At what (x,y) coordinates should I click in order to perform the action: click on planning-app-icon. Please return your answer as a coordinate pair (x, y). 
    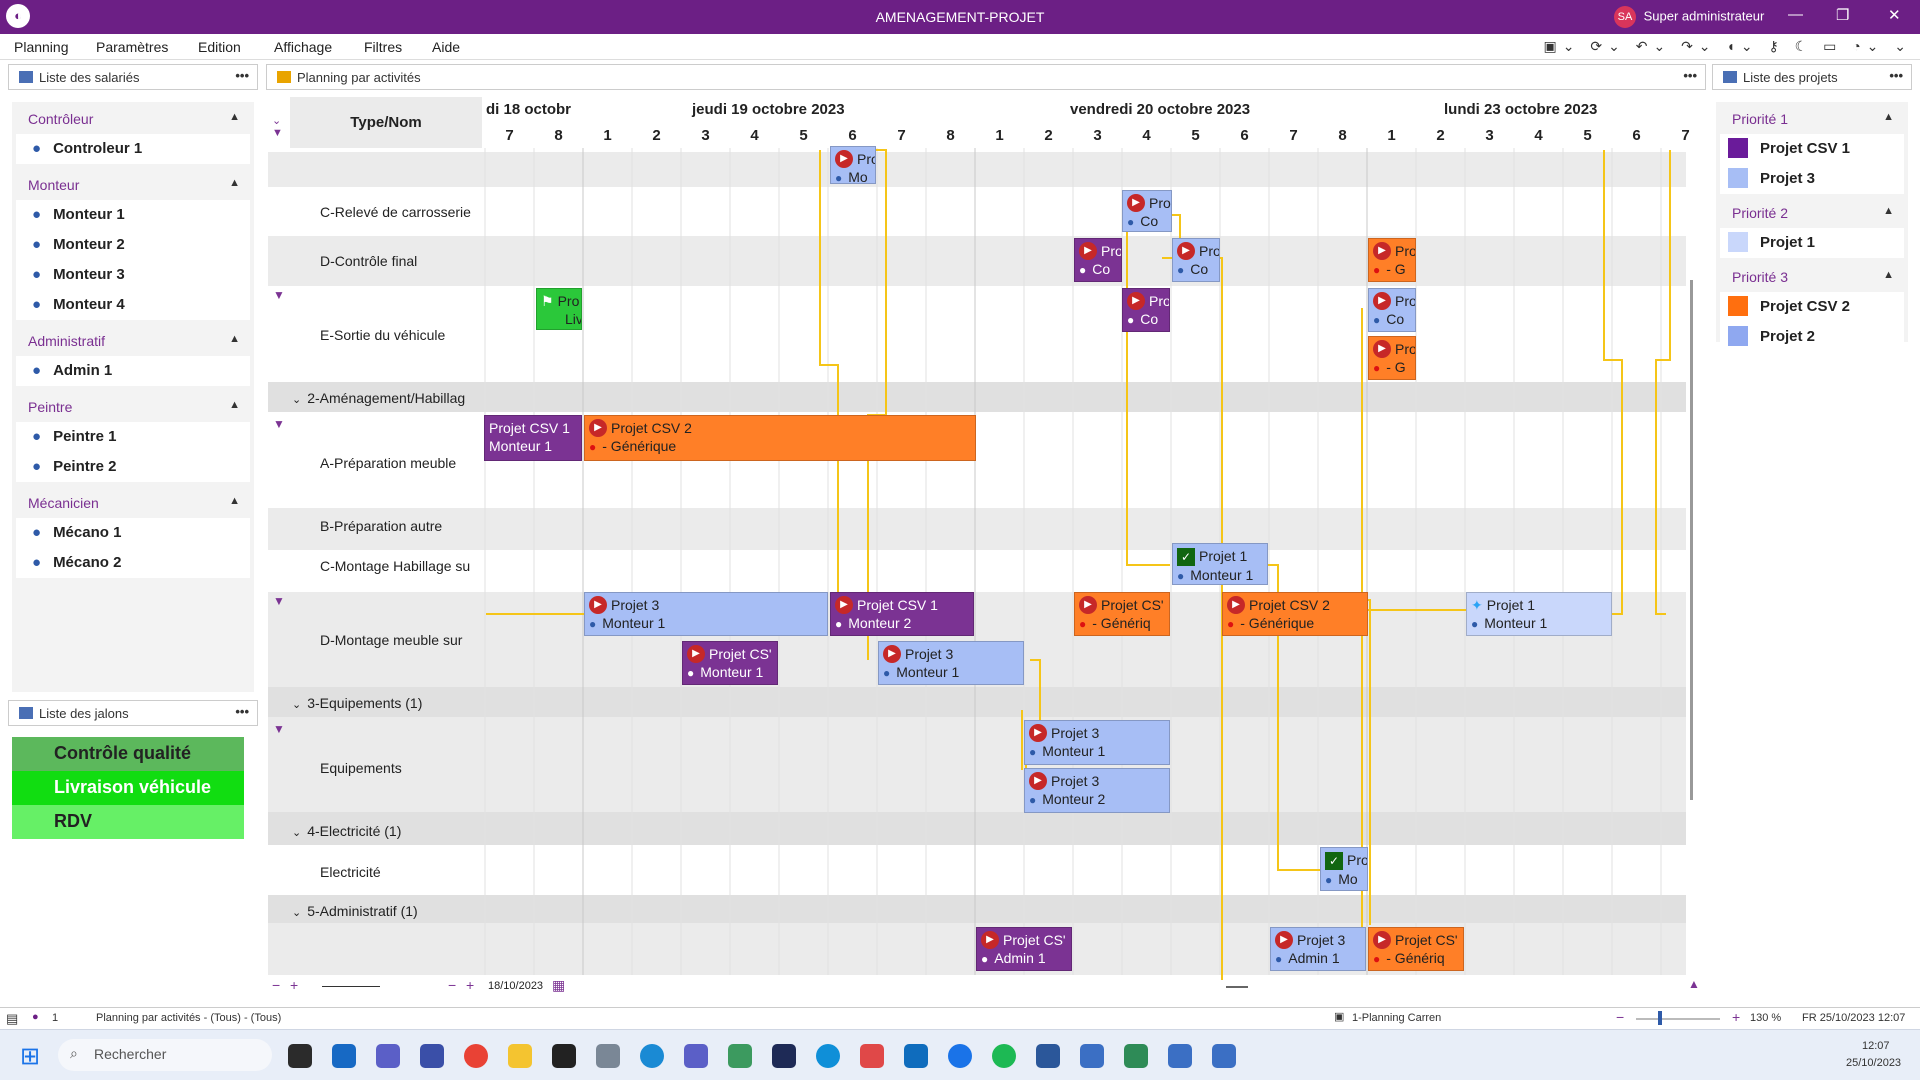
    Looking at the image, I should click on (1180, 1056).